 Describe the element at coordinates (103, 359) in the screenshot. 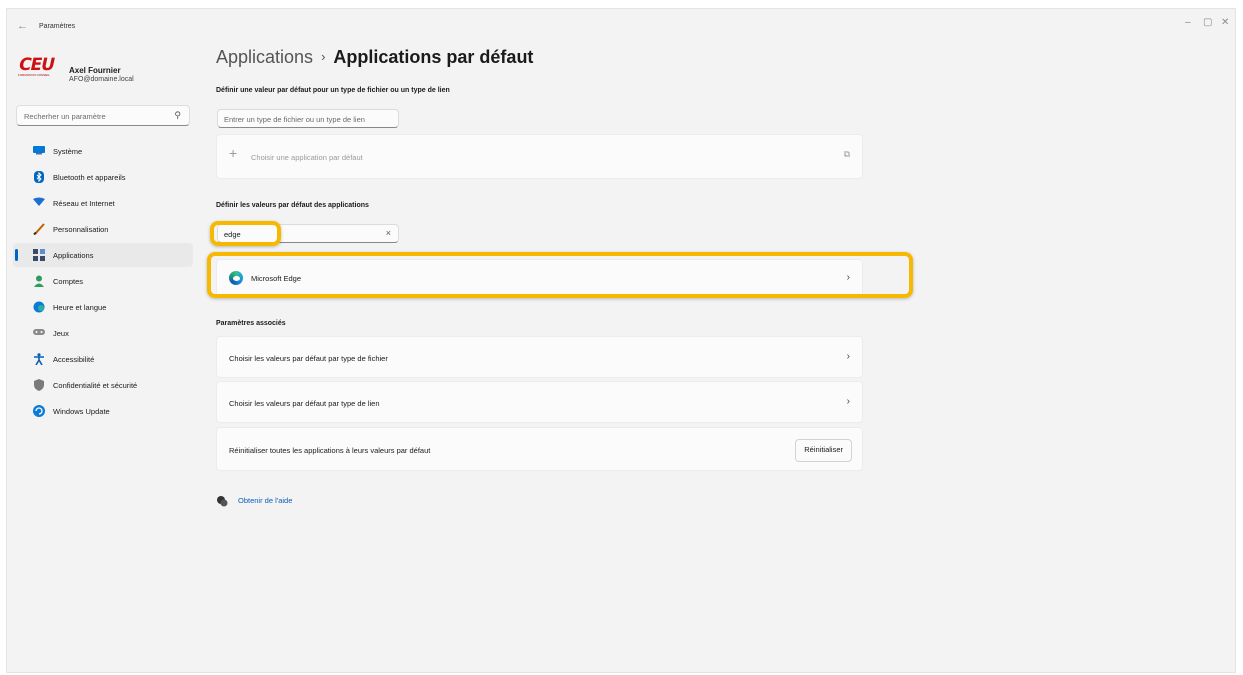

I see `sidebar-item-accessibility: Accessibilité` at that location.